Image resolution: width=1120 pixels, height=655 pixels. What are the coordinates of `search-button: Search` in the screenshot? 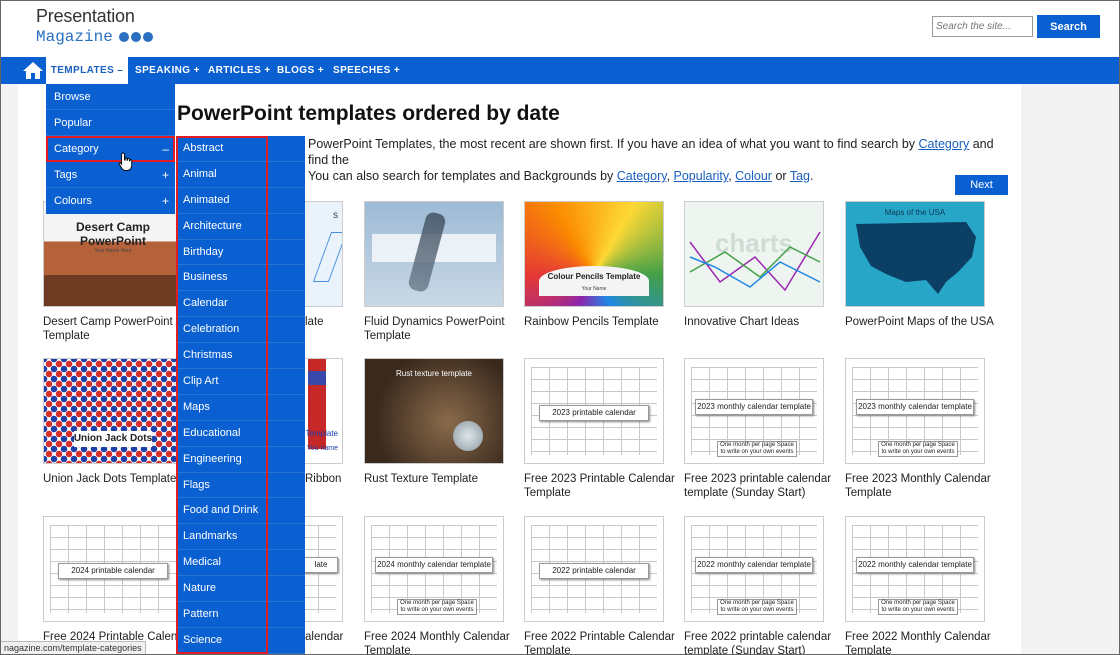 It's located at (1068, 26).